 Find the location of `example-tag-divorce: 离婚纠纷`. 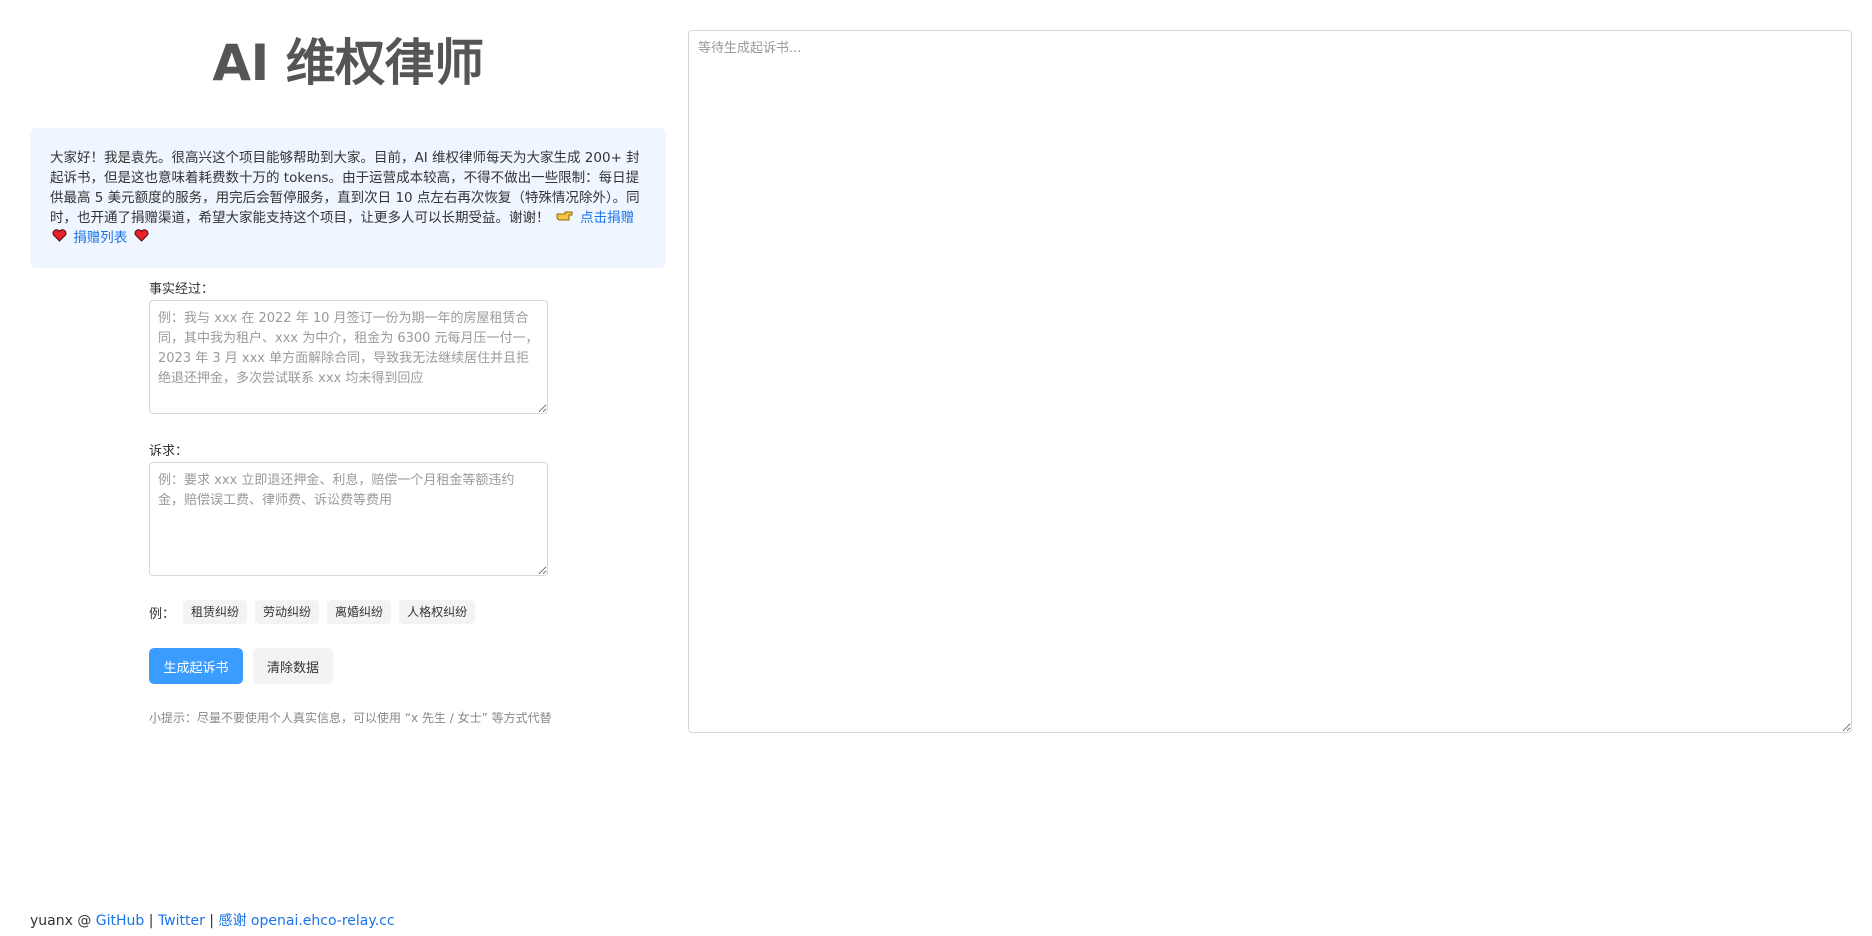

example-tag-divorce: 离婚纠纷 is located at coordinates (359, 612).